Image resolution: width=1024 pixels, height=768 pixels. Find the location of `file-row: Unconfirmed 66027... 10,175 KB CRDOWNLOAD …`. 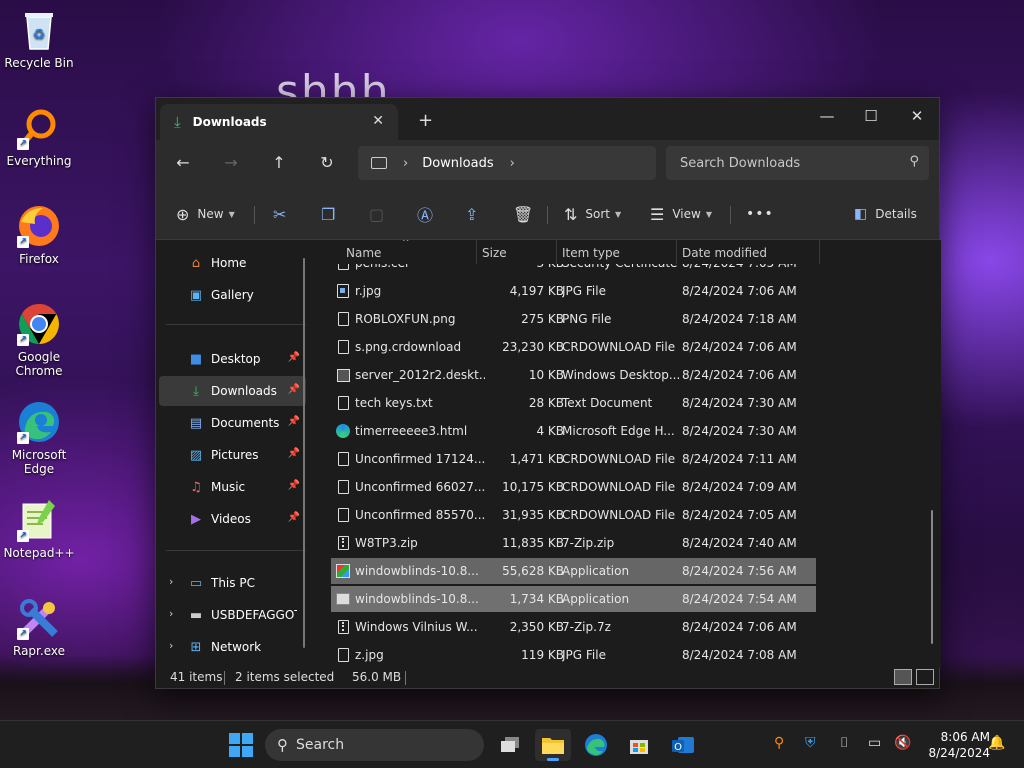

file-row: Unconfirmed 66027... 10,175 KB CRDOWNLOAD … is located at coordinates (573, 487).